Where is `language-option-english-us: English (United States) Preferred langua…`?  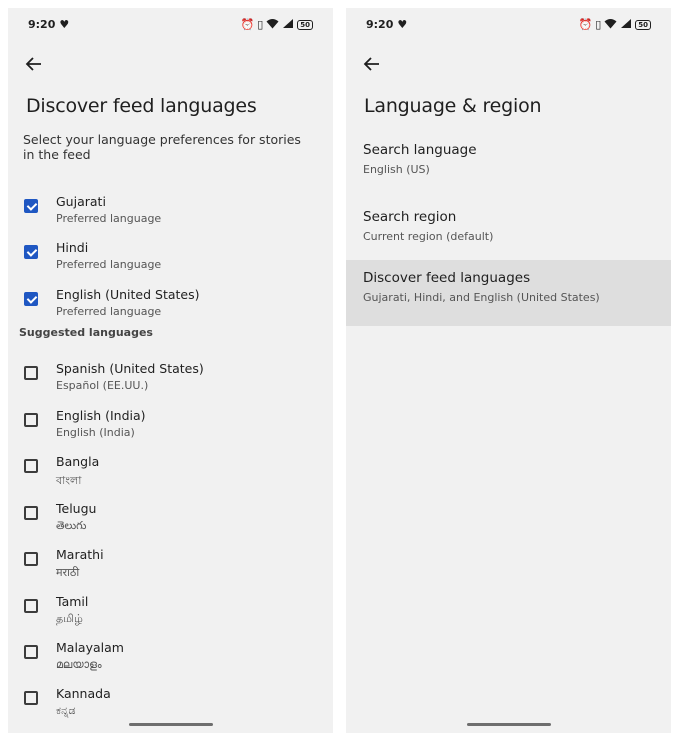
language-option-english-us: English (United States) Preferred langua… is located at coordinates (170, 308).